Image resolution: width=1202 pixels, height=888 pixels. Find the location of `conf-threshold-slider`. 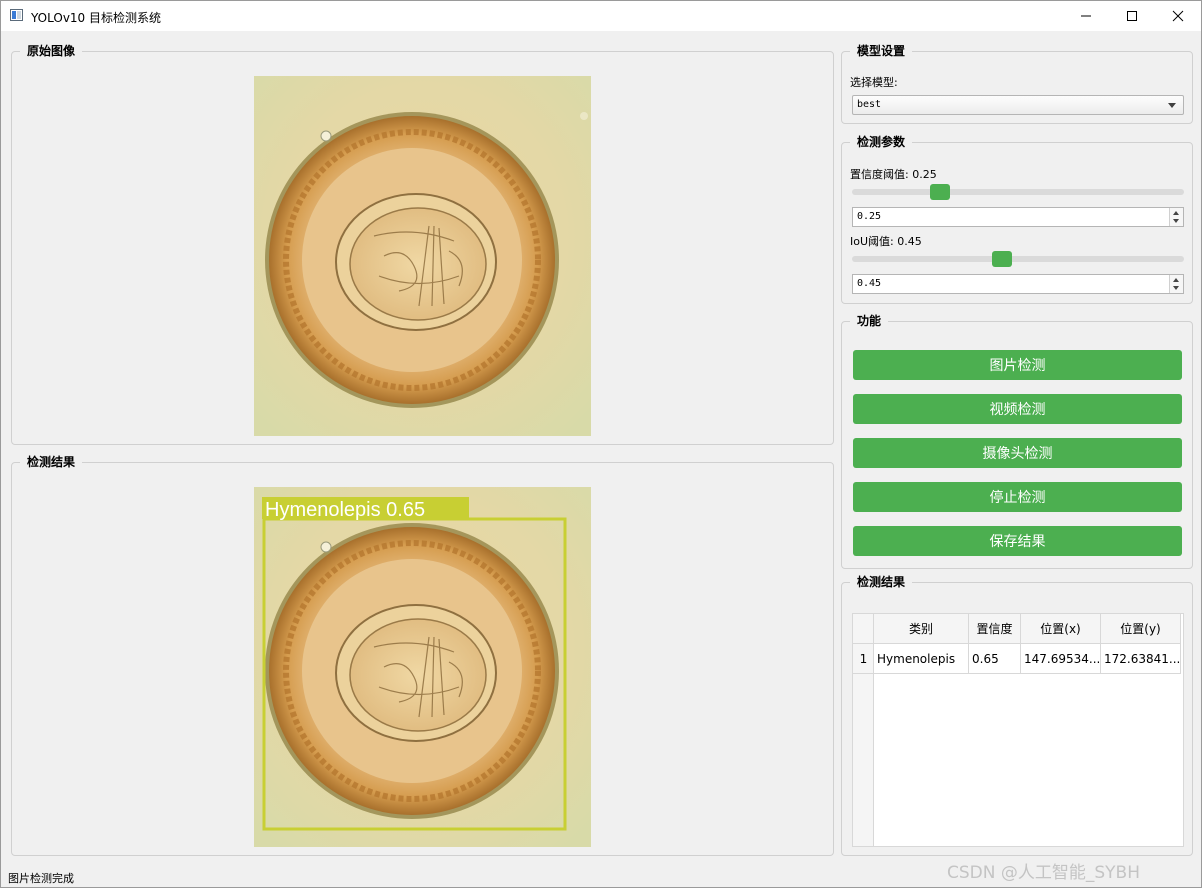

conf-threshold-slider is located at coordinates (1018, 192).